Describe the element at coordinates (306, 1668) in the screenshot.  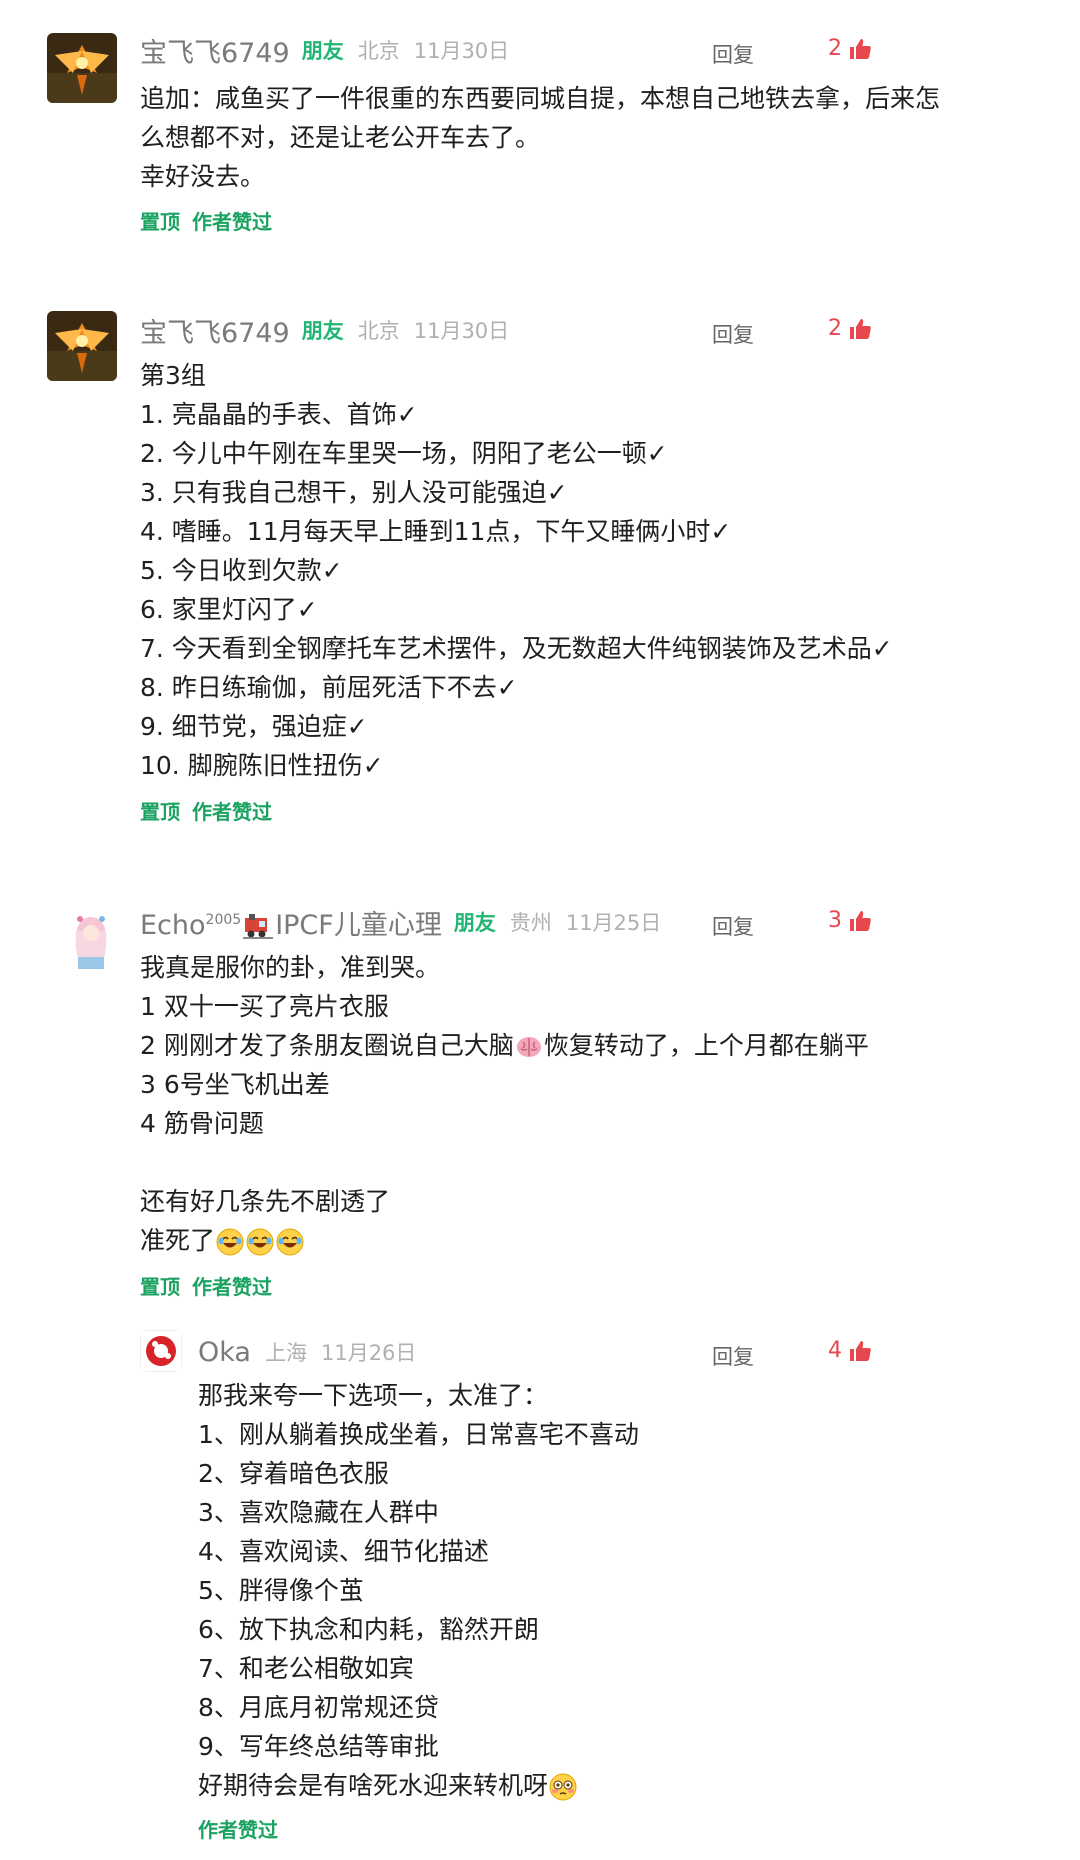
I see `comment-text-line: 7、和老公相敬如宾` at that location.